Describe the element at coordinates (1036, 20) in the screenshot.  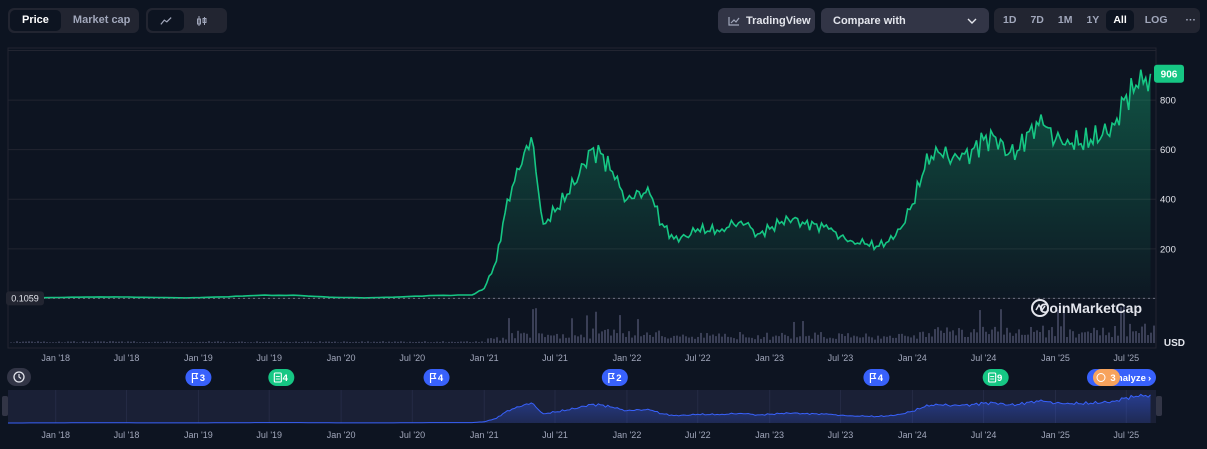
I see `range-7d: 7D` at that location.